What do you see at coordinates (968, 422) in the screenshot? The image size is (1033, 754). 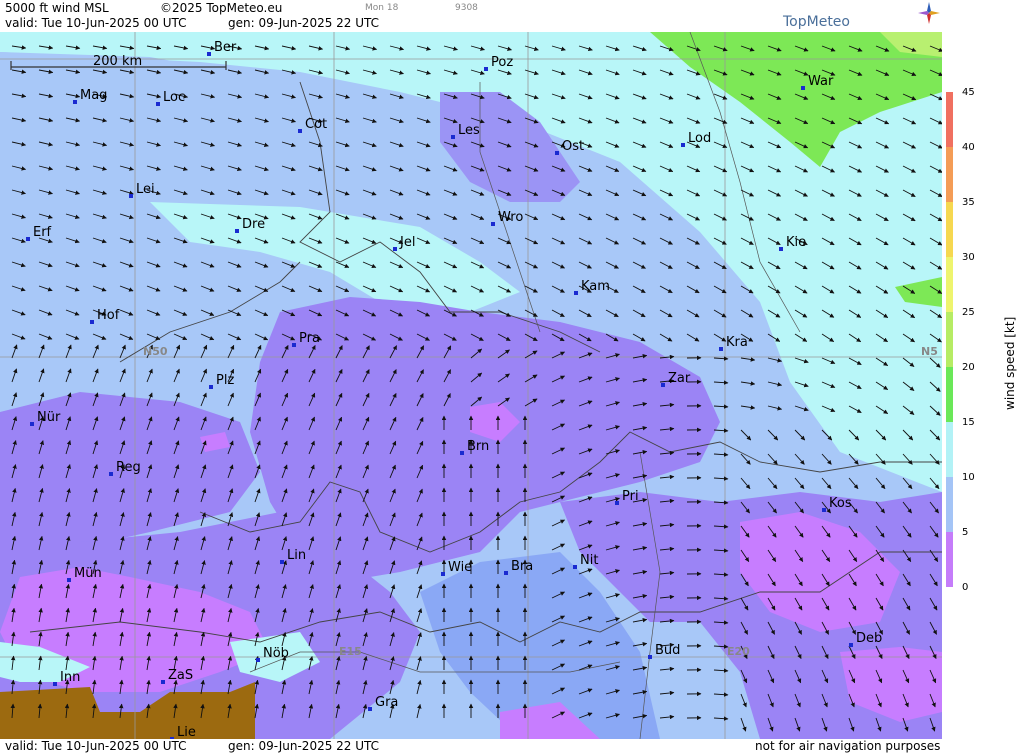 I see `legend-tick-label: 15` at bounding box center [968, 422].